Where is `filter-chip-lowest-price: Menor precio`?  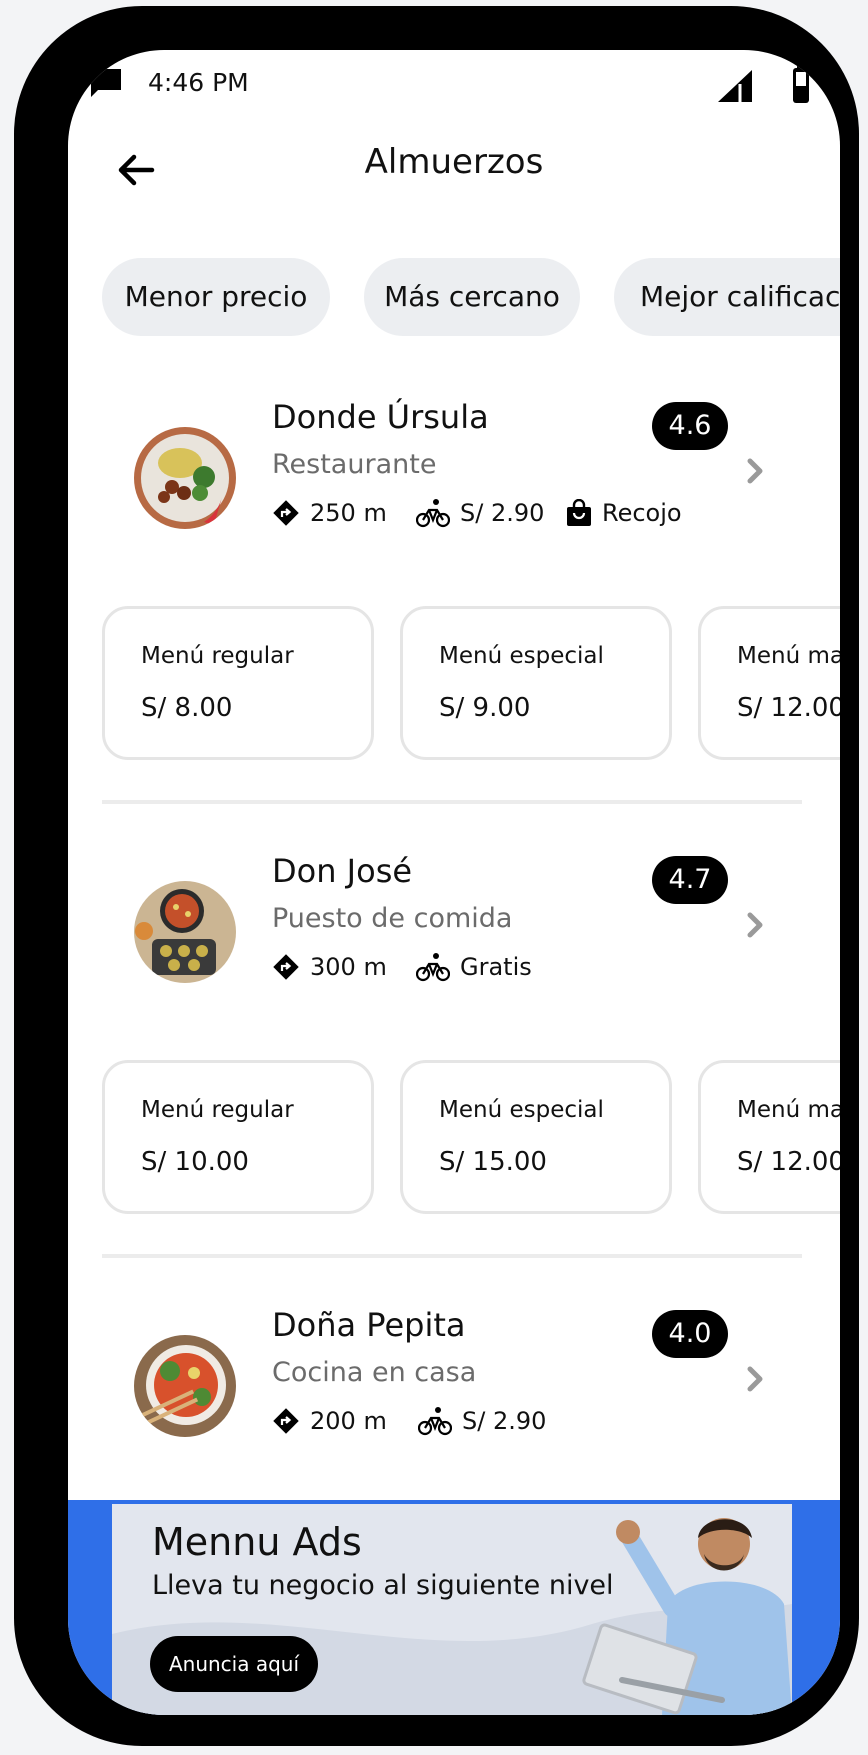
filter-chip-lowest-price: Menor precio is located at coordinates (216, 297).